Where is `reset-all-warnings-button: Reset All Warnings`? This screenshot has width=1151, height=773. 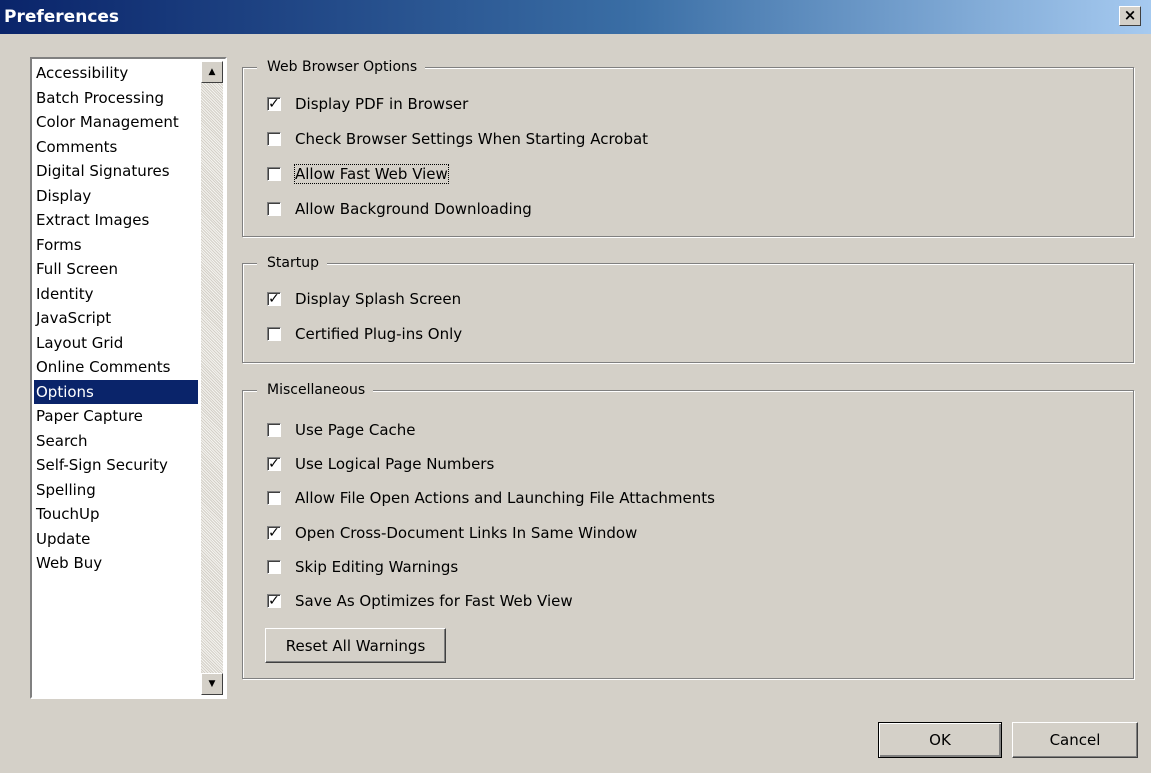
reset-all-warnings-button: Reset All Warnings is located at coordinates (355, 645).